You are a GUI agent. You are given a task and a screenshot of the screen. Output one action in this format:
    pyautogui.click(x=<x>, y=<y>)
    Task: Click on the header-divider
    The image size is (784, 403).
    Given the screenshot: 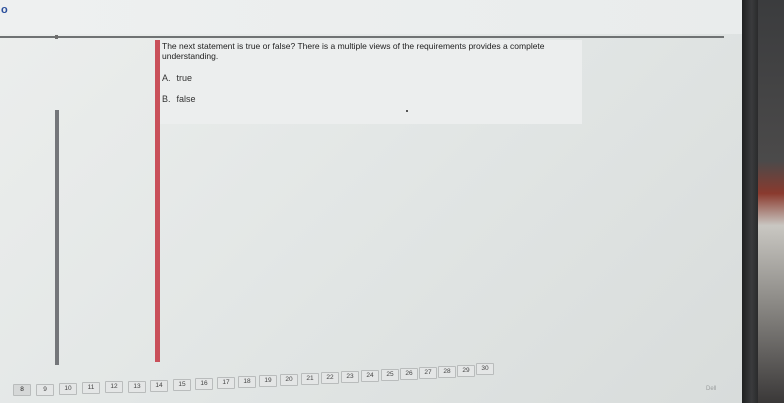 What is the action you would take?
    pyautogui.click(x=362, y=37)
    